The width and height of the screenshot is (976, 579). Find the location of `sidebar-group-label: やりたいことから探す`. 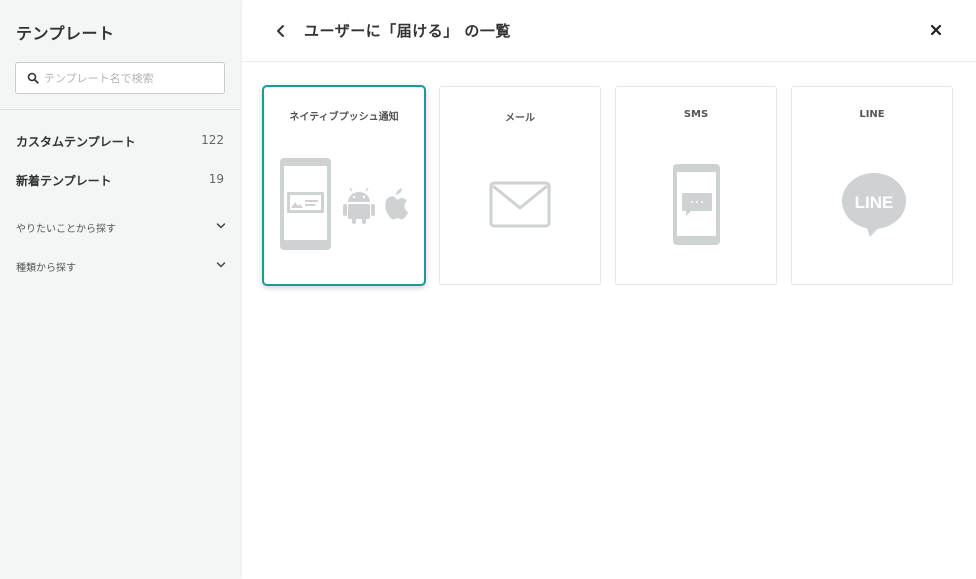

sidebar-group-label: やりたいことから探す is located at coordinates (66, 229).